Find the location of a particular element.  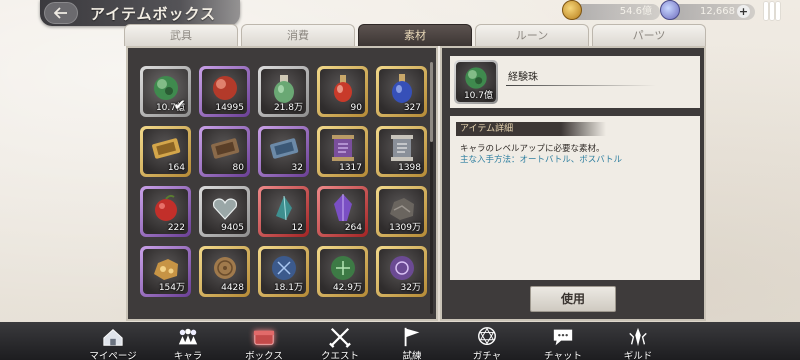

item-slot: 154万 is located at coordinates (165, 271).